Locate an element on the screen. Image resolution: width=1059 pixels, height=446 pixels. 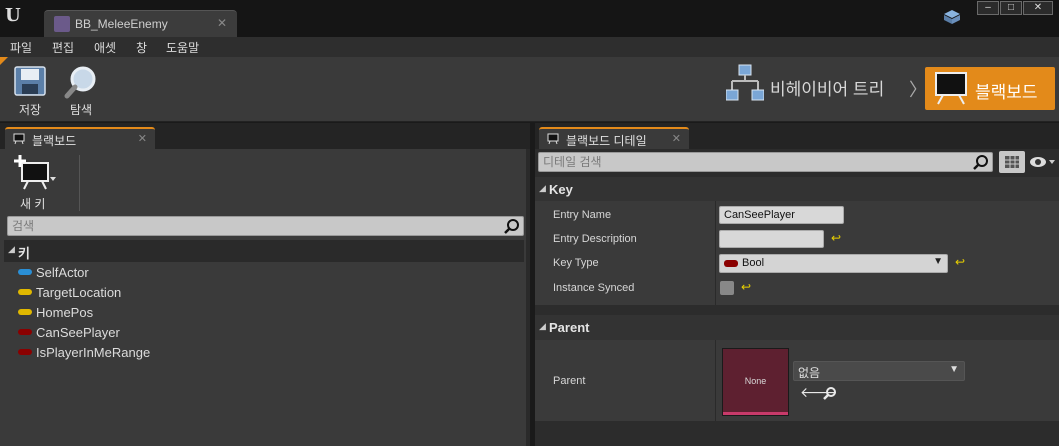
browse-label: 탐색 is located at coordinates (81, 110).